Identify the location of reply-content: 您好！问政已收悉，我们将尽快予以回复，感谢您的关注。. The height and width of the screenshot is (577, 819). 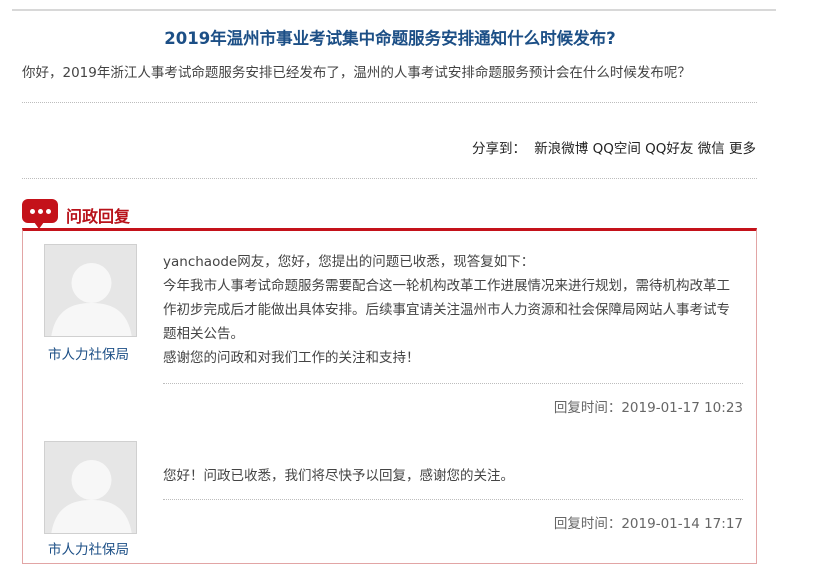
(448, 476).